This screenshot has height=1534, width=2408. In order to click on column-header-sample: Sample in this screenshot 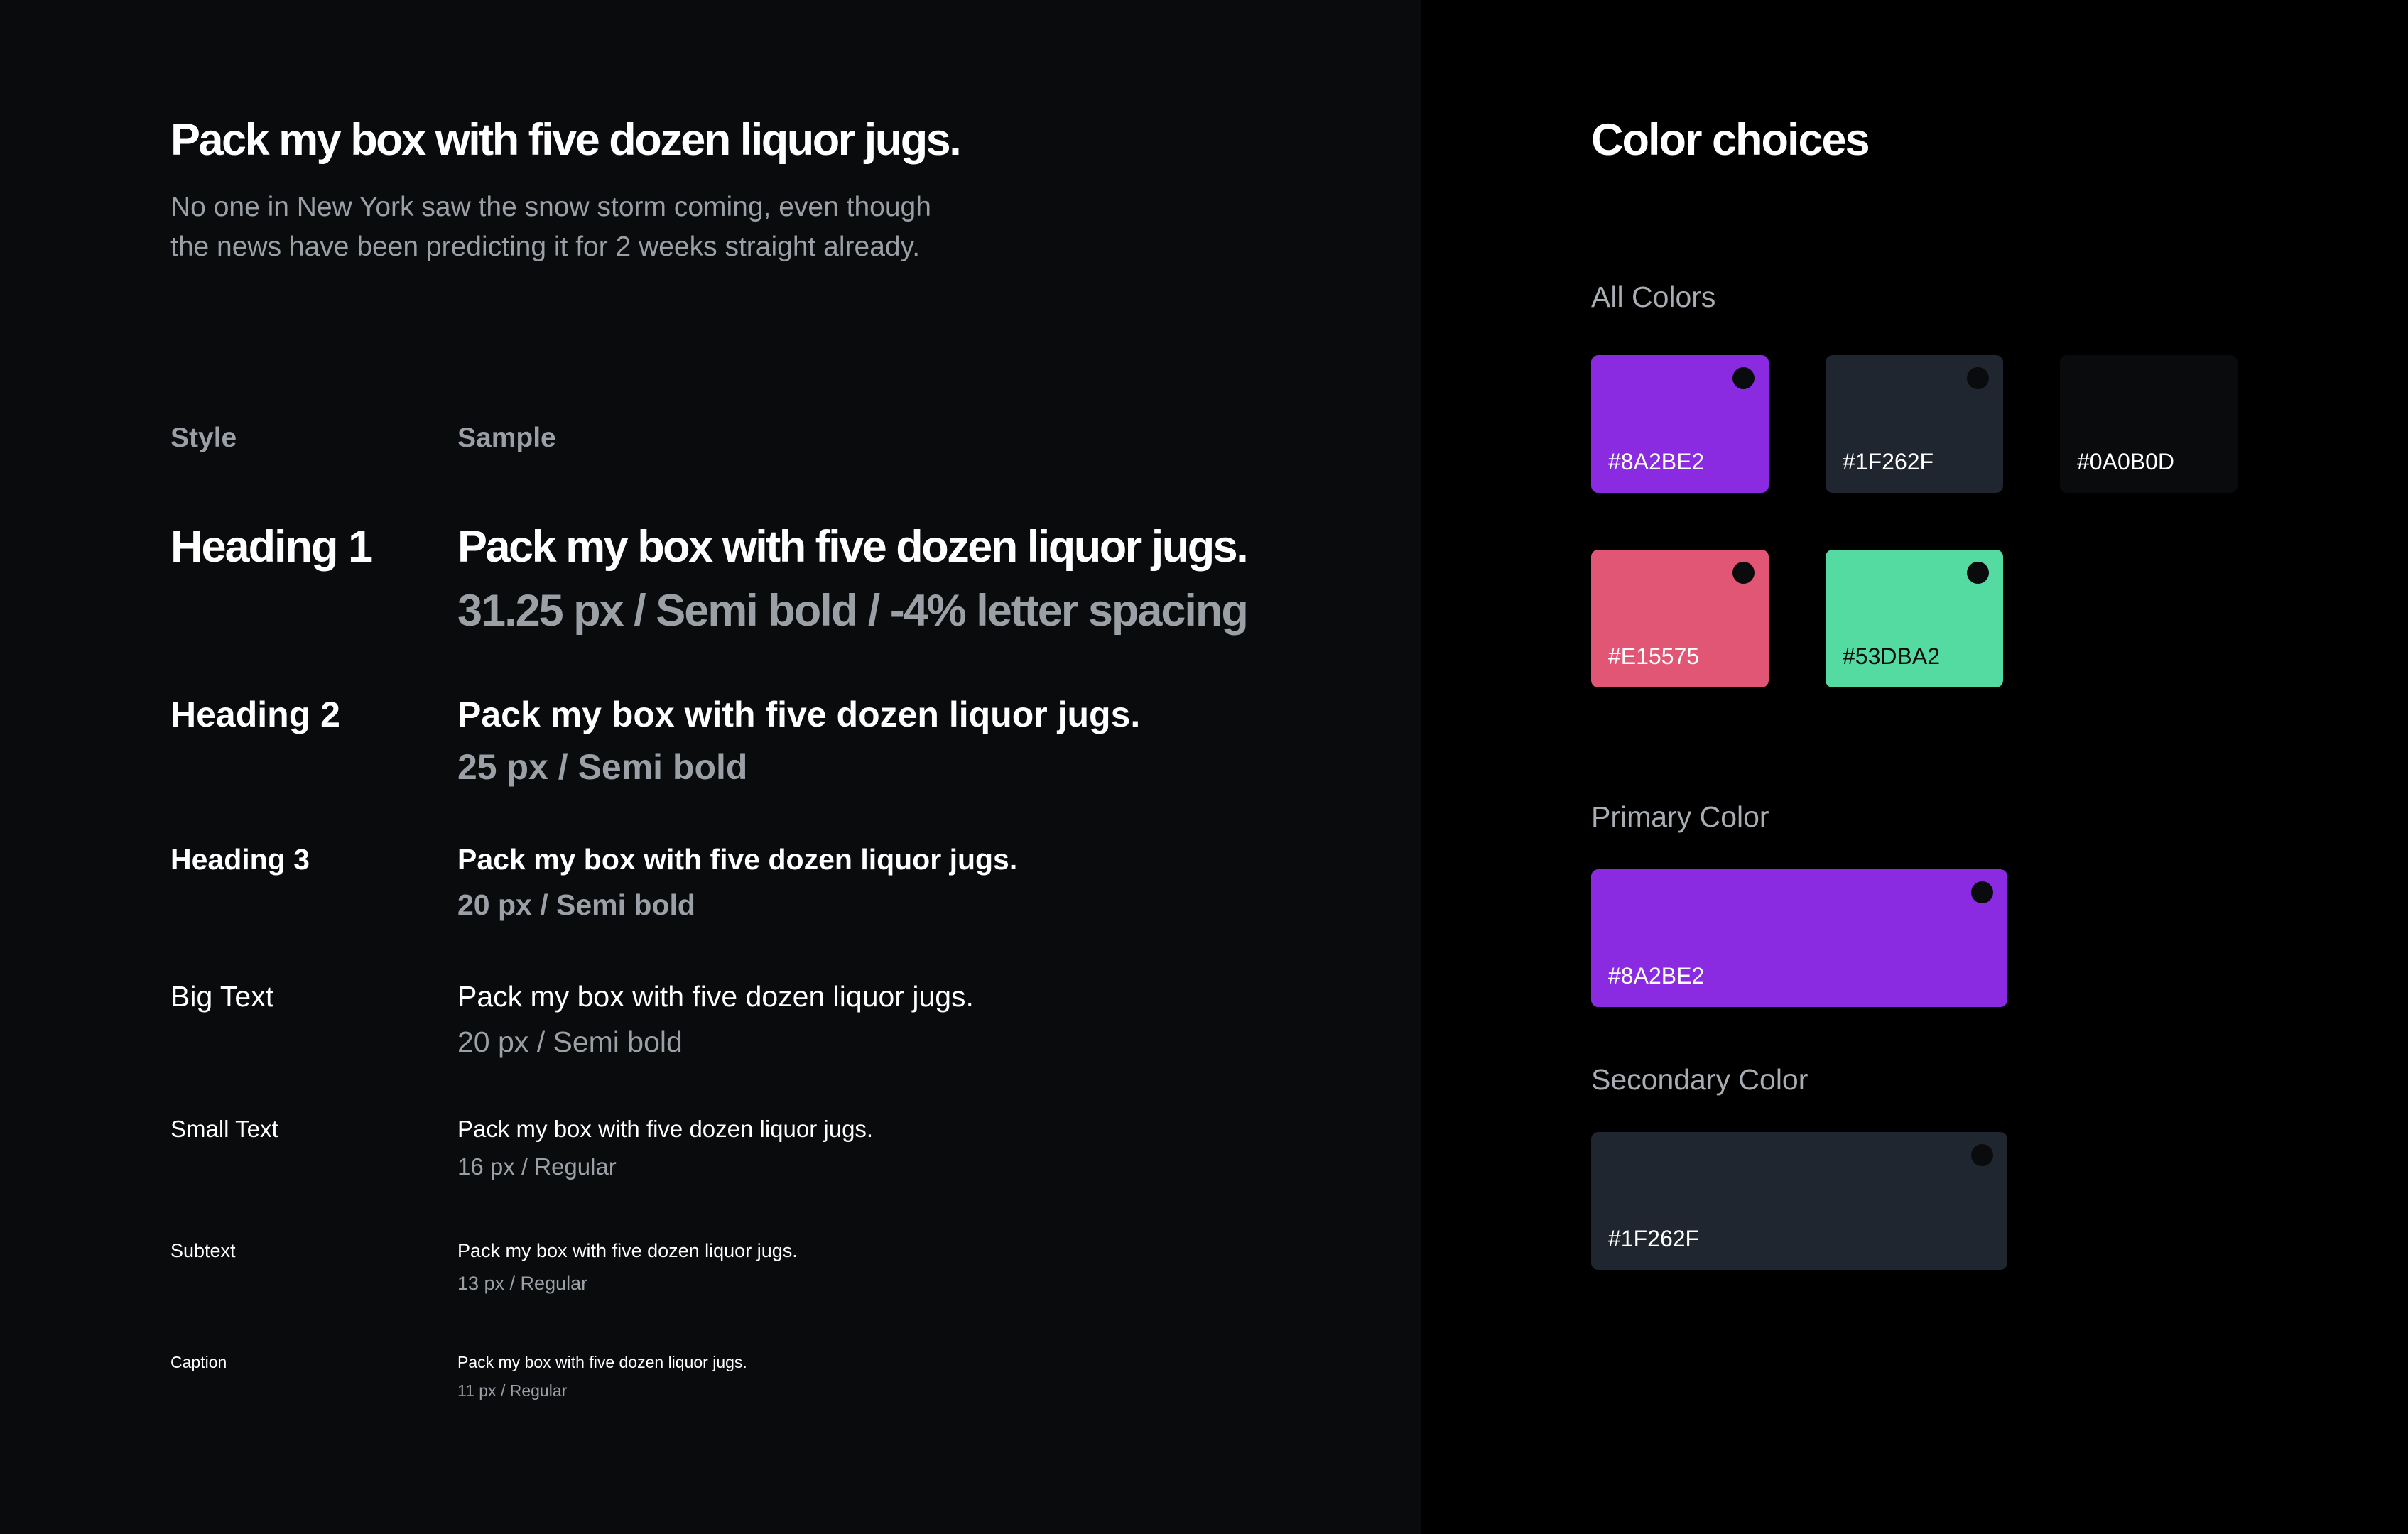, I will do `click(507, 438)`.